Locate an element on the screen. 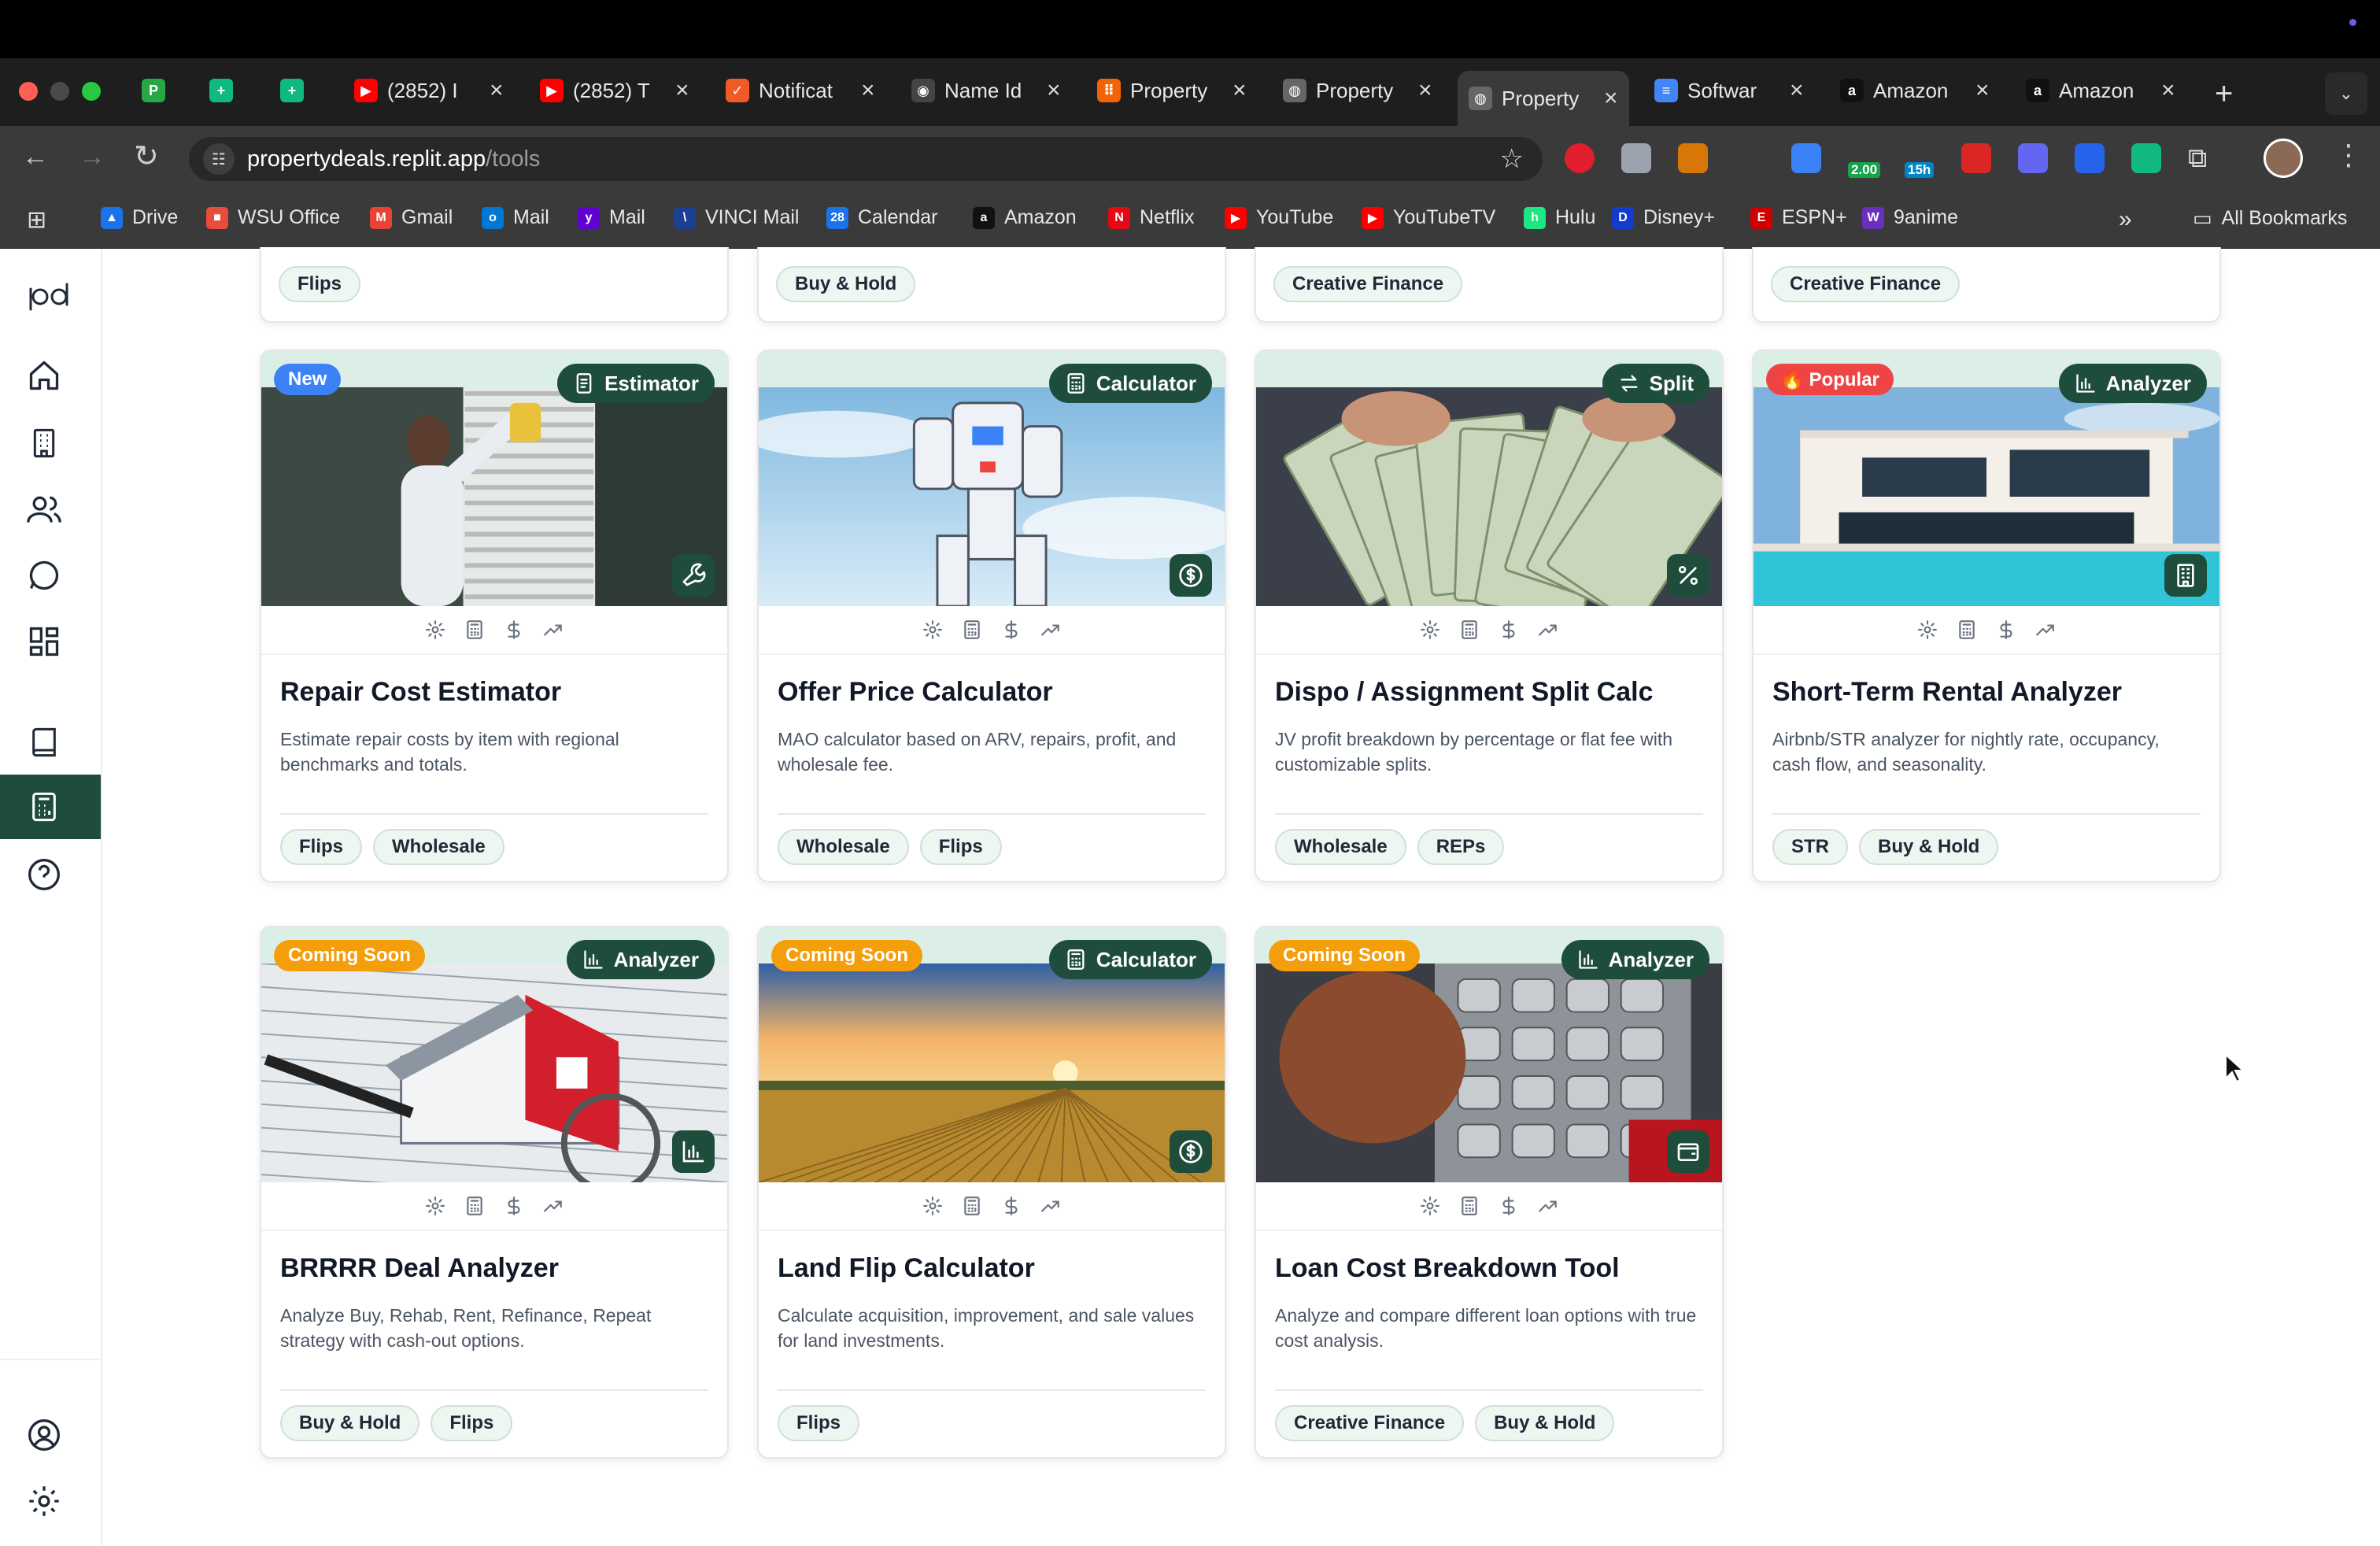 This screenshot has width=2380, height=1546. calculator-nav-icon is located at coordinates (44, 807).